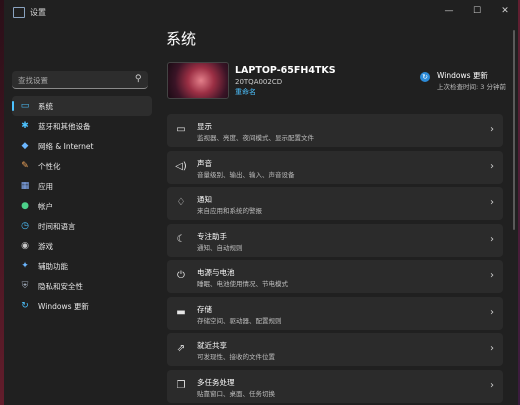 The image size is (520, 405). I want to click on settings-app-icon, so click(19, 12).